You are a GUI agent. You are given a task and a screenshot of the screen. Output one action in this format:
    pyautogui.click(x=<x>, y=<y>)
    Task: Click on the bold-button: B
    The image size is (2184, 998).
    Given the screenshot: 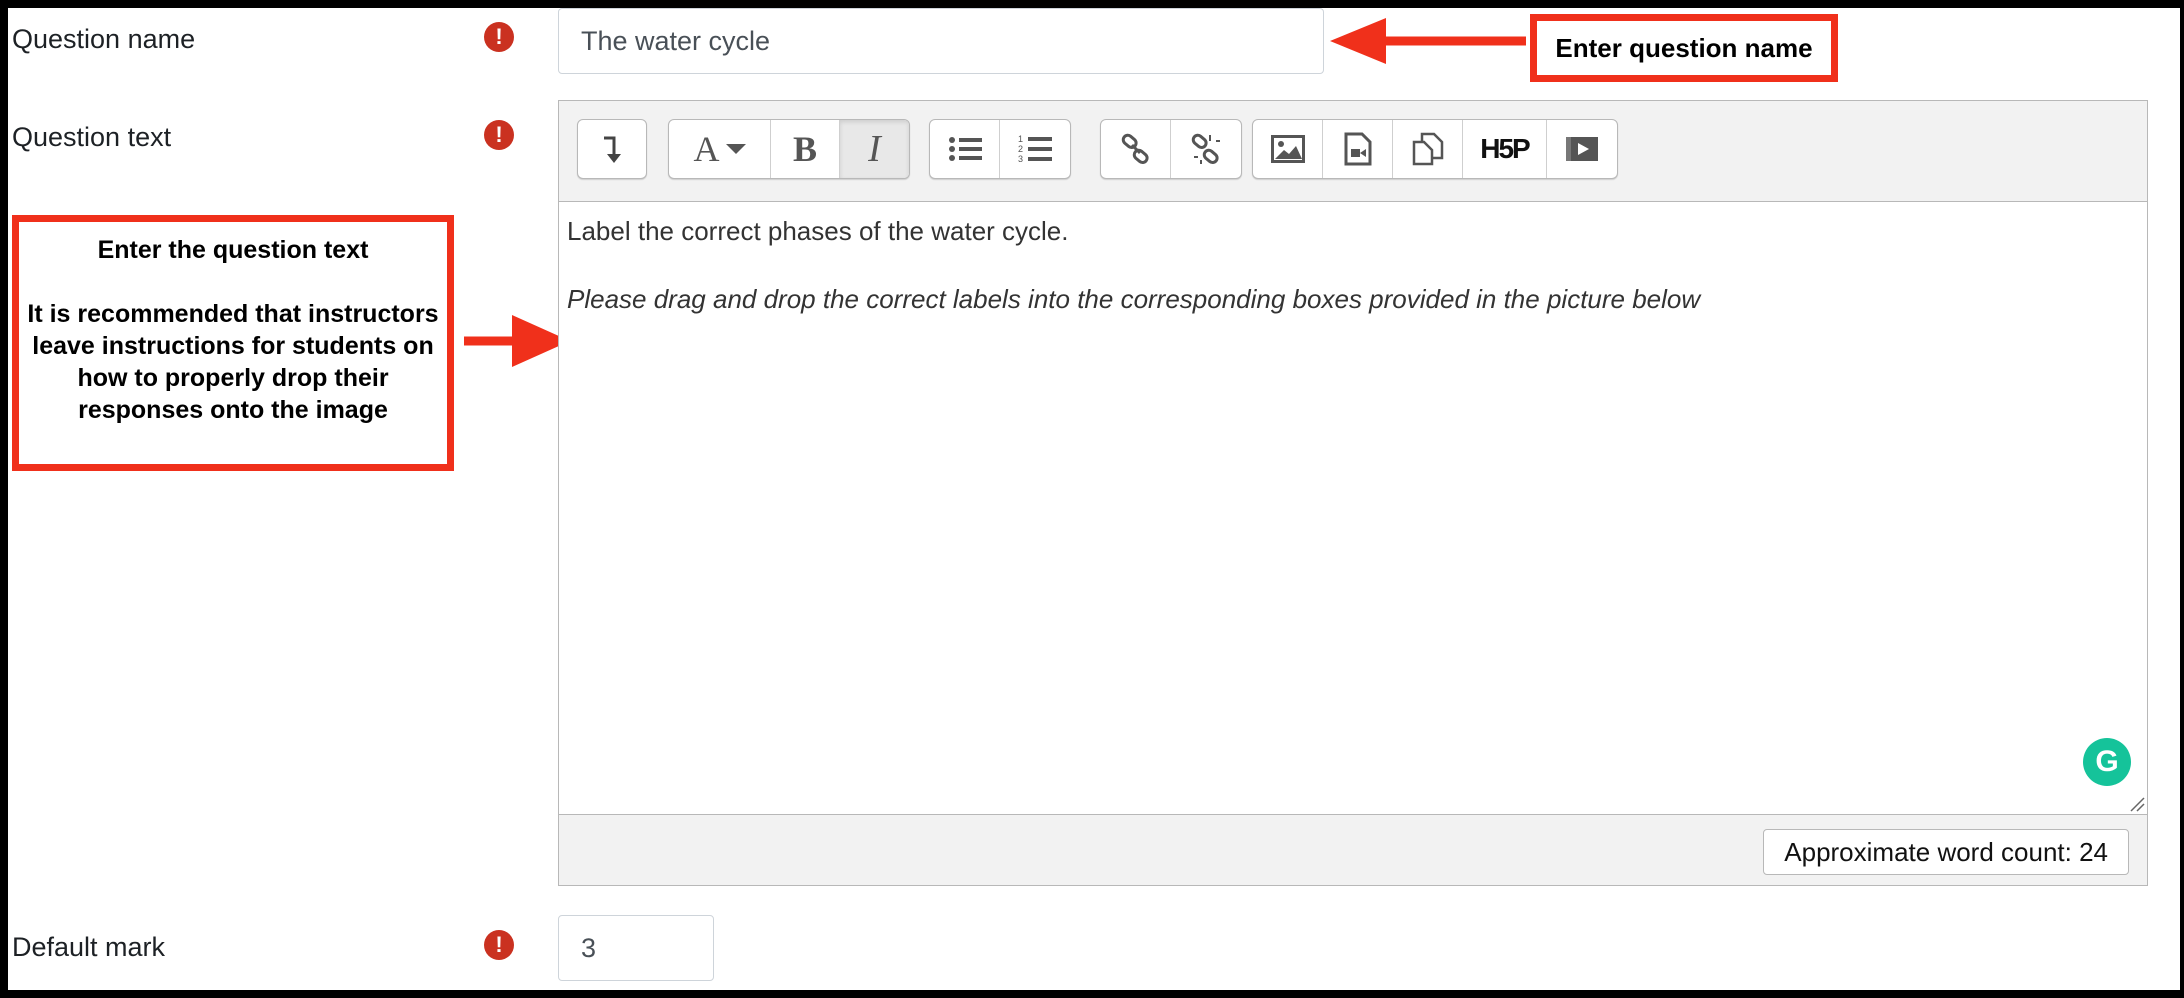 What is the action you would take?
    pyautogui.click(x=805, y=149)
    